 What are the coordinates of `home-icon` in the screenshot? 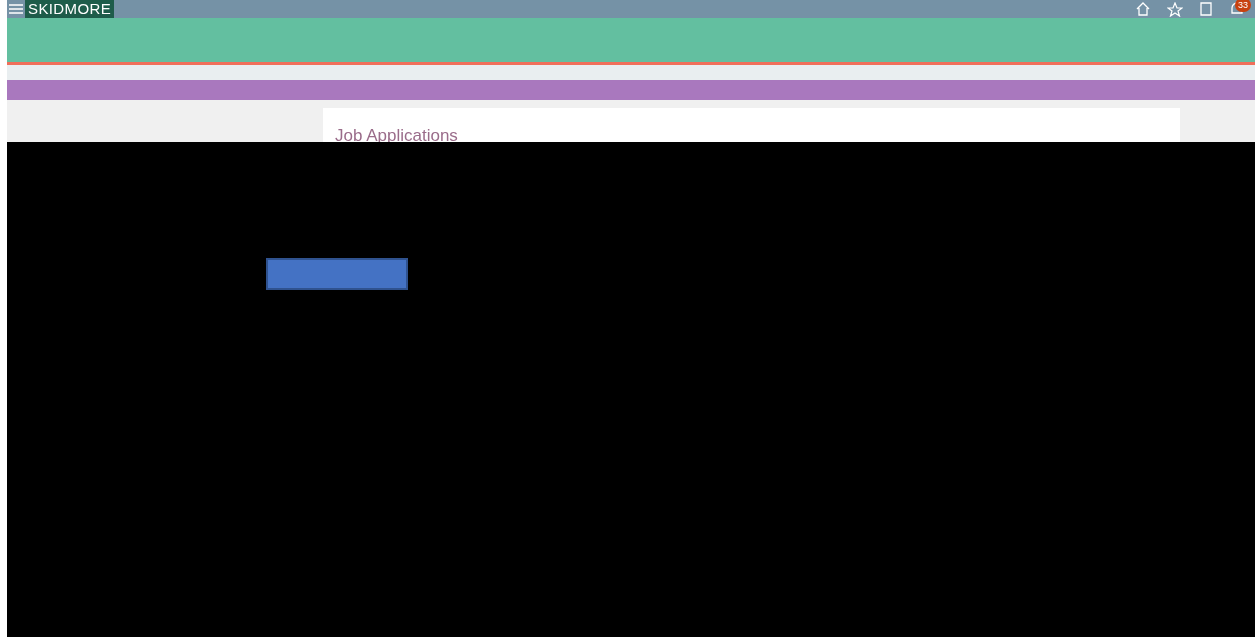 It's located at (1143, 9).